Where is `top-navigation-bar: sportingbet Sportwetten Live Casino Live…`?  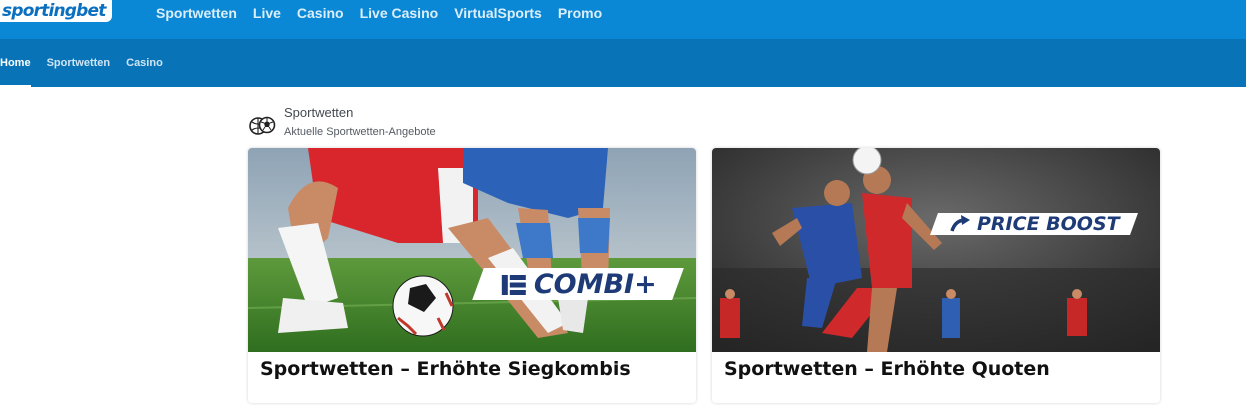
top-navigation-bar: sportingbet Sportwetten Live Casino Live… is located at coordinates (623, 19).